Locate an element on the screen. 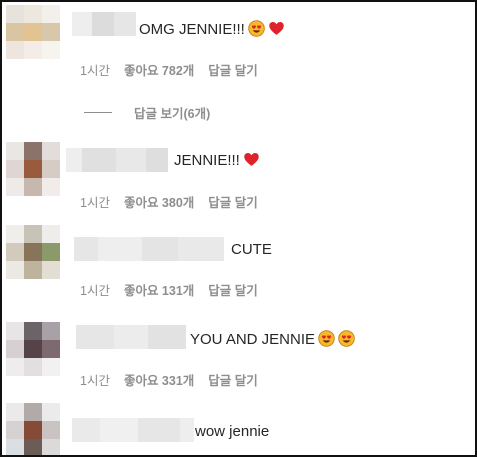 This screenshot has height=457, width=477. likes-count: 좋아요 331개 is located at coordinates (159, 381).